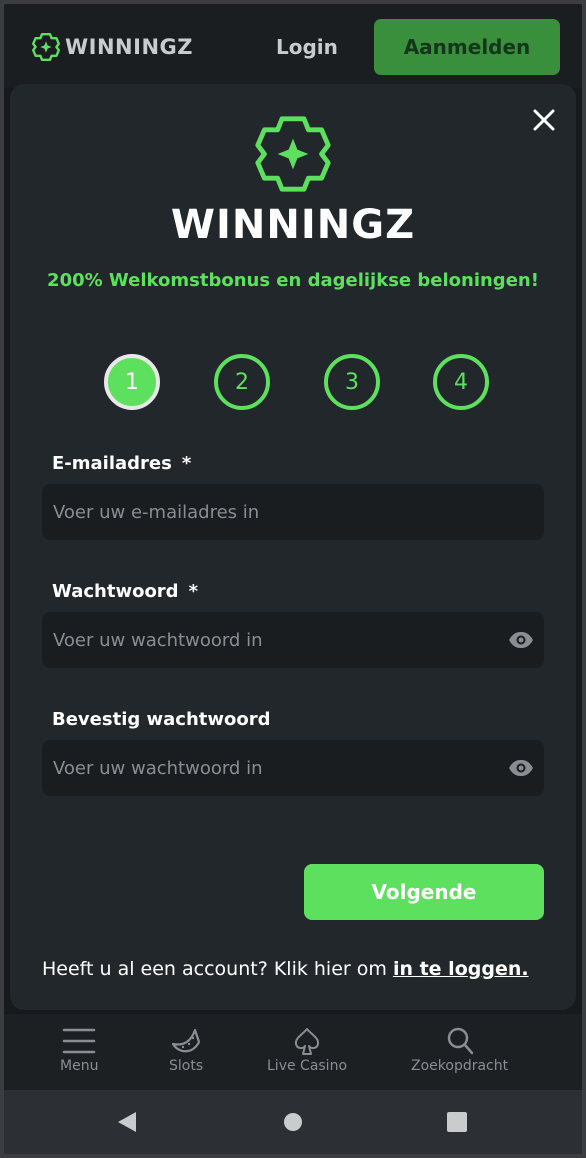 The image size is (586, 1158). I want to click on step-indicator: 1 2 3 4, so click(293, 384).